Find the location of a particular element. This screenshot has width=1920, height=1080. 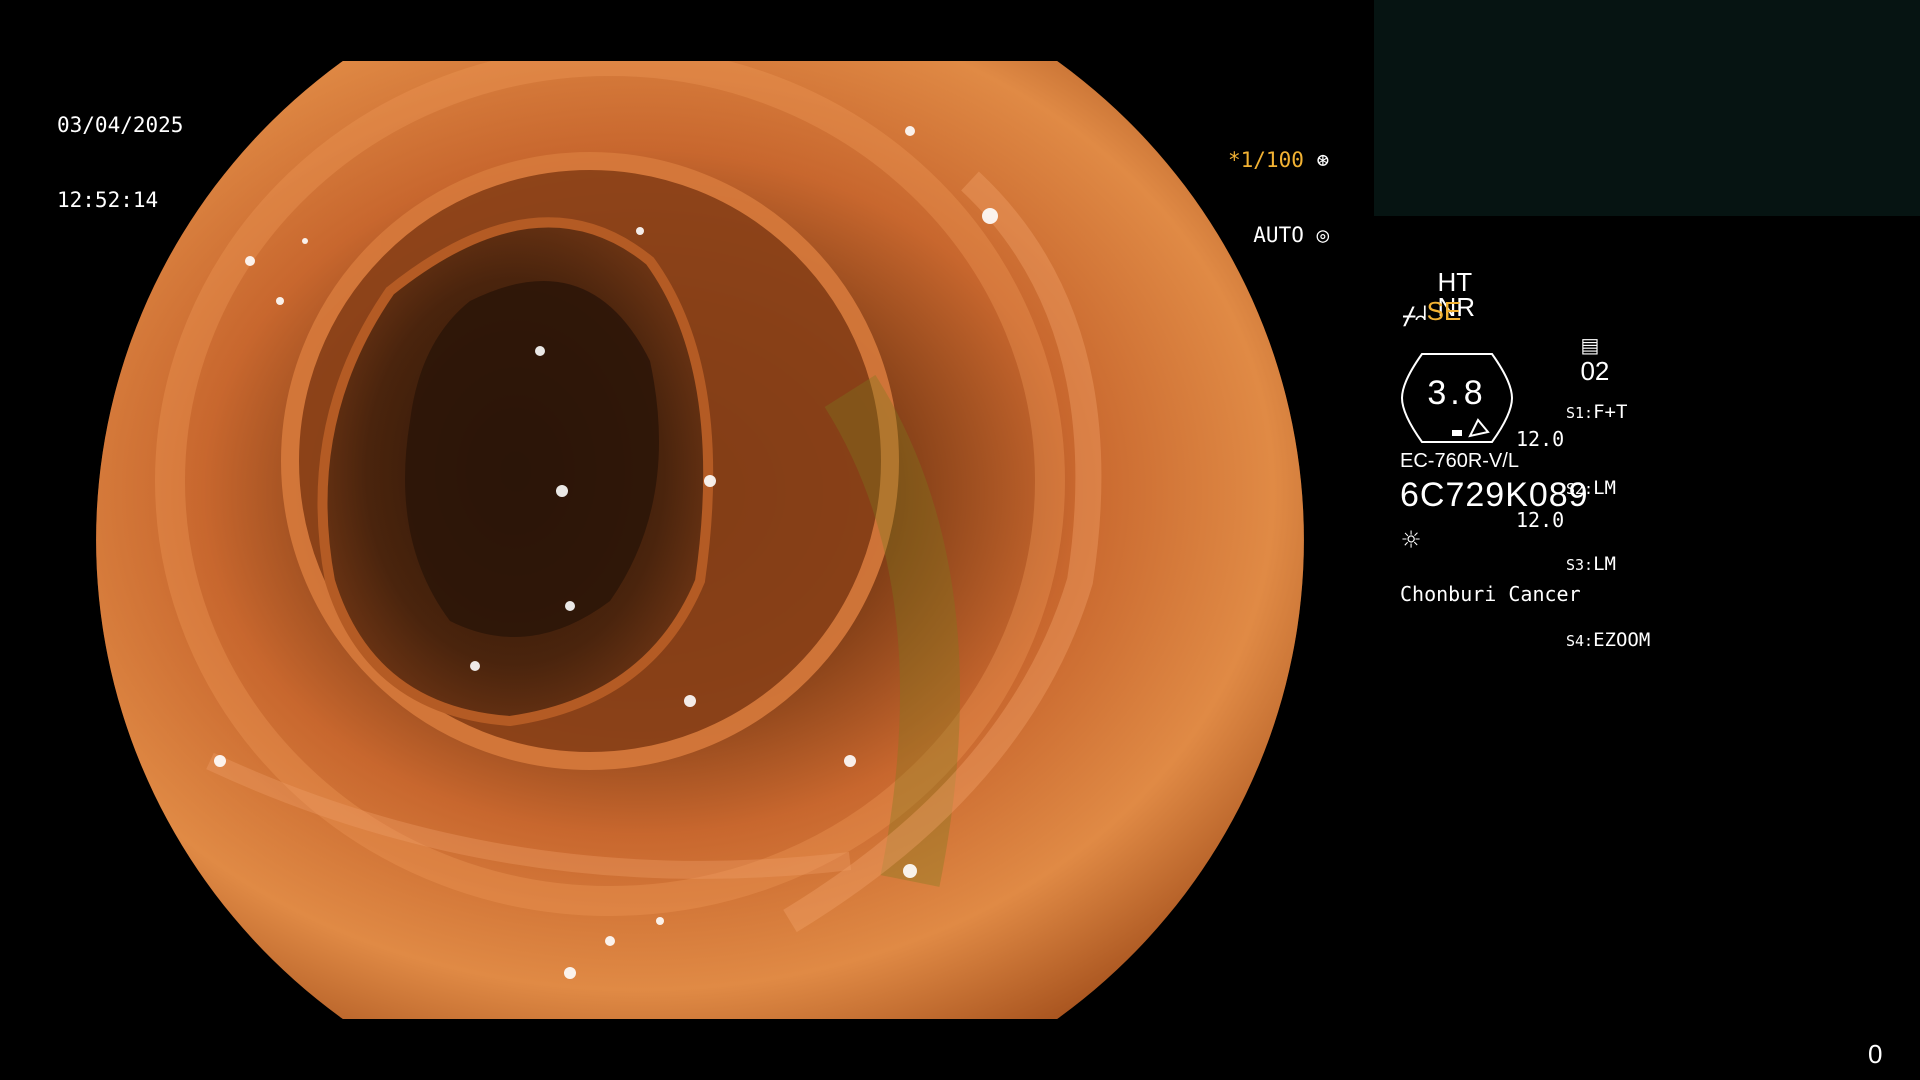

sun-icon: ☼ is located at coordinates (1411, 540).